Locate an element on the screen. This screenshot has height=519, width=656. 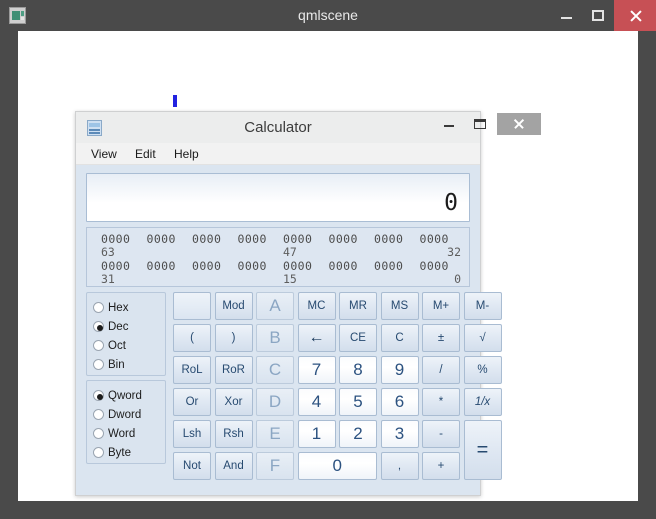
number-base-radio-group: Hex Dec Oct Bin is located at coordinates (126, 334).